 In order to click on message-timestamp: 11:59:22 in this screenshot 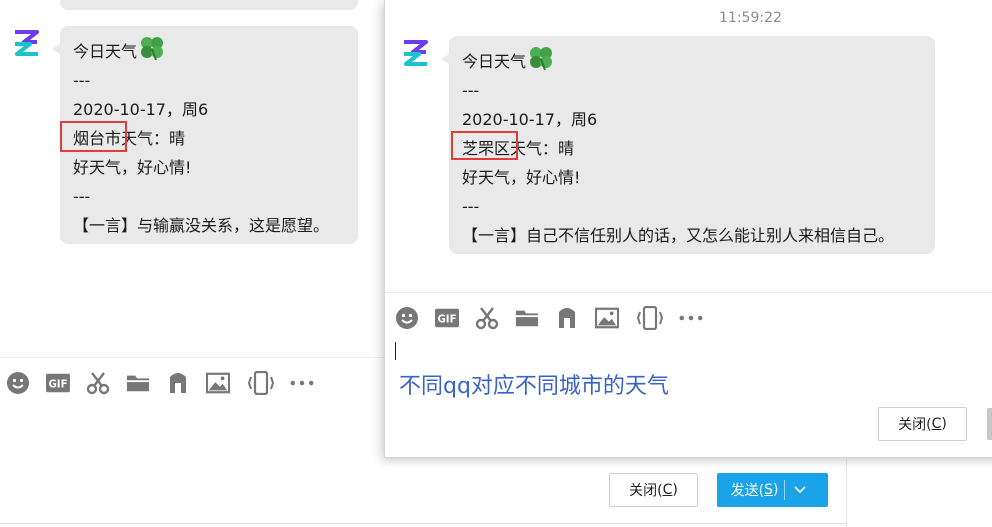, I will do `click(750, 18)`.